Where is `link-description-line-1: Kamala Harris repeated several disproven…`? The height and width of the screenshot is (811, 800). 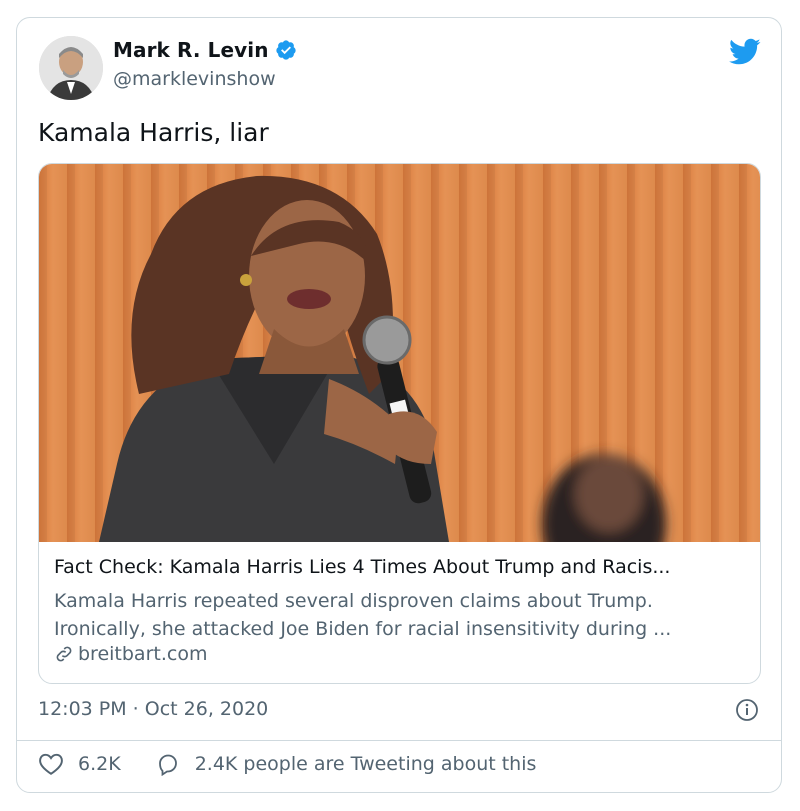 link-description-line-1: Kamala Harris repeated several disproven… is located at coordinates (353, 601).